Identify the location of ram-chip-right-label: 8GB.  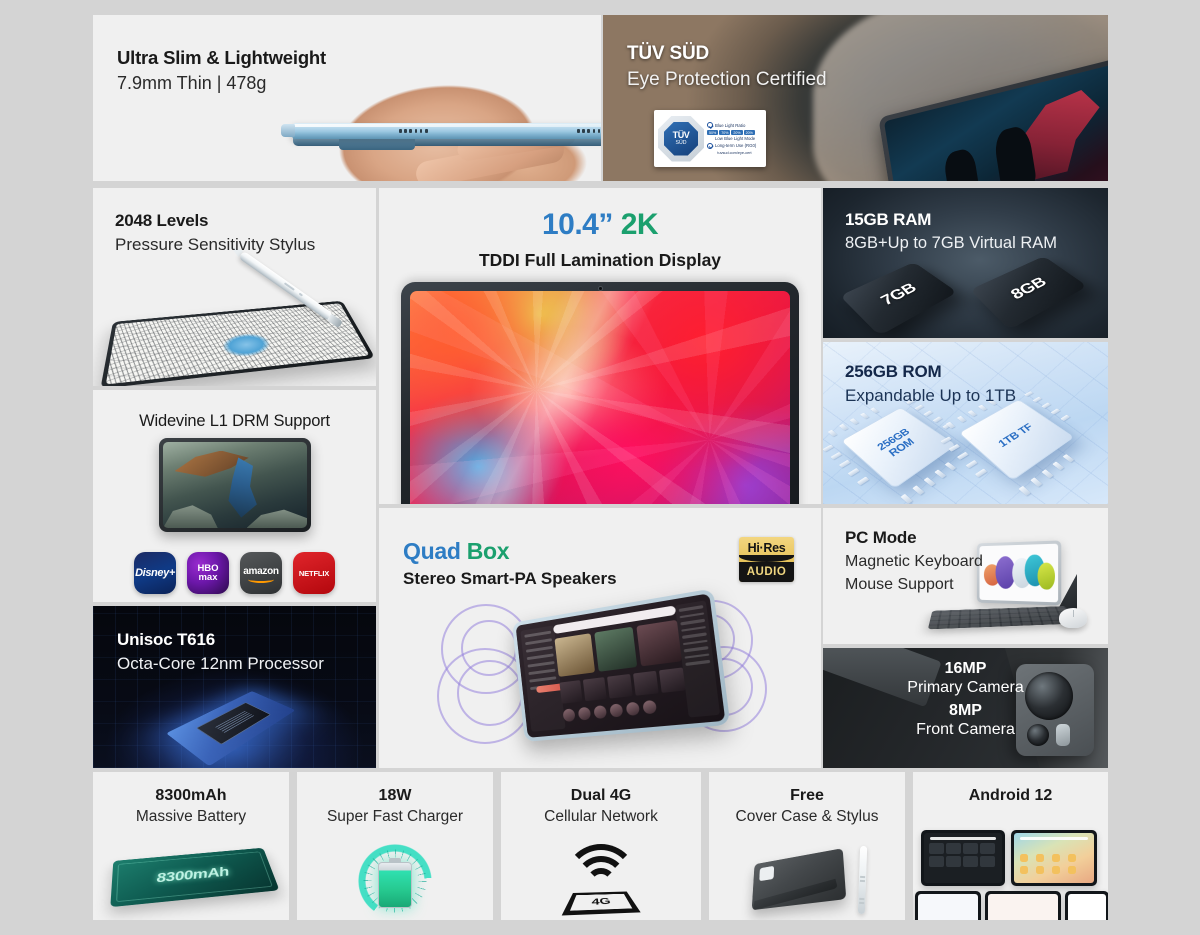
(1028, 288).